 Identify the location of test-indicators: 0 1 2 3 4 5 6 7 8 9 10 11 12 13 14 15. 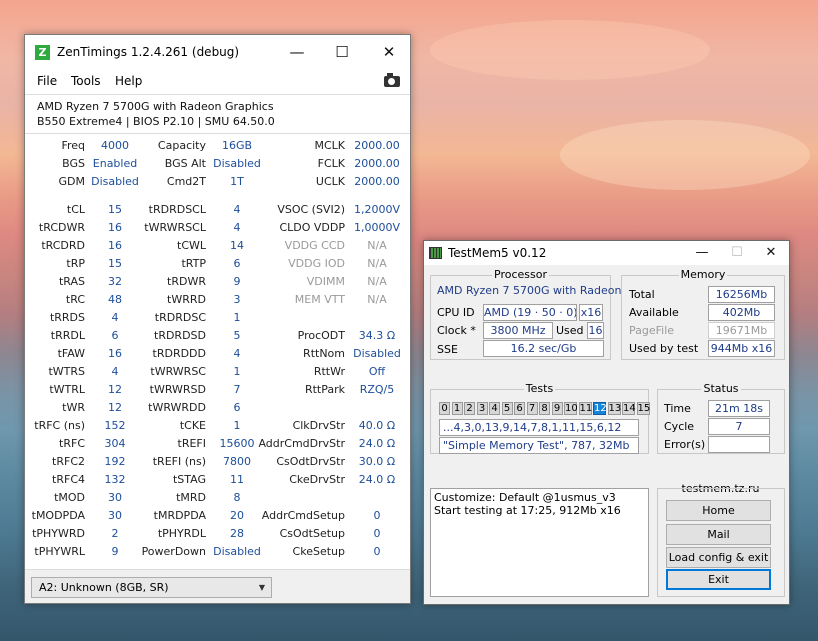
(544, 409).